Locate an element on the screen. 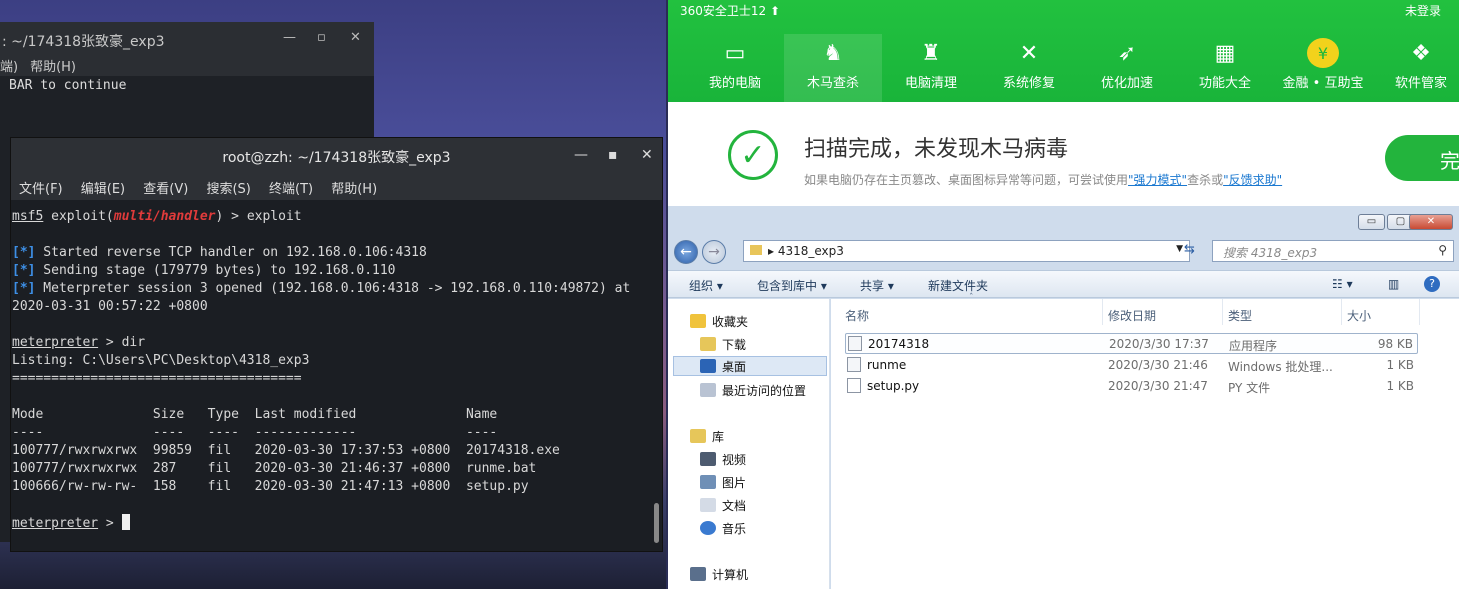 The width and height of the screenshot is (1459, 589). tree-computer: 计算机 is located at coordinates (719, 574).